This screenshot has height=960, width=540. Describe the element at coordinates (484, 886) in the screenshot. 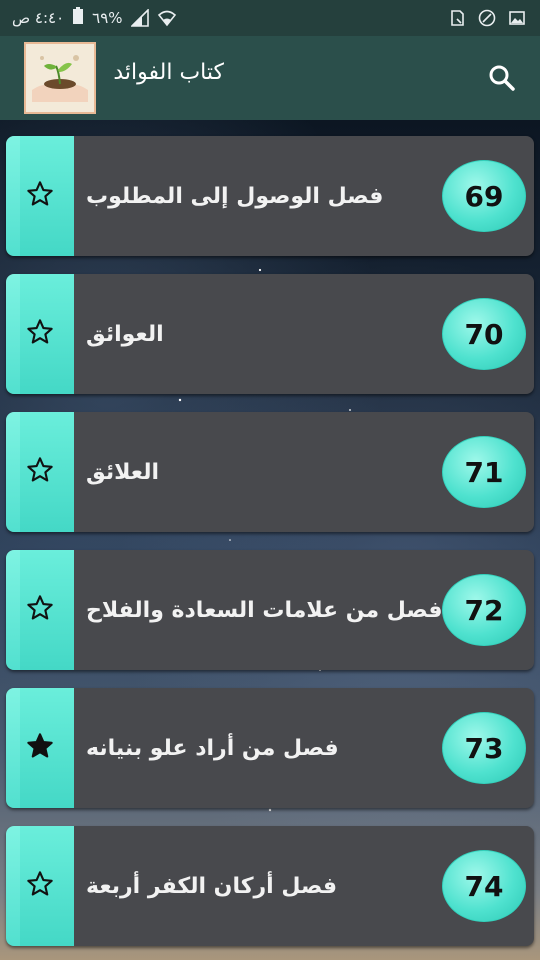

I see `item-number-badge: 74` at that location.